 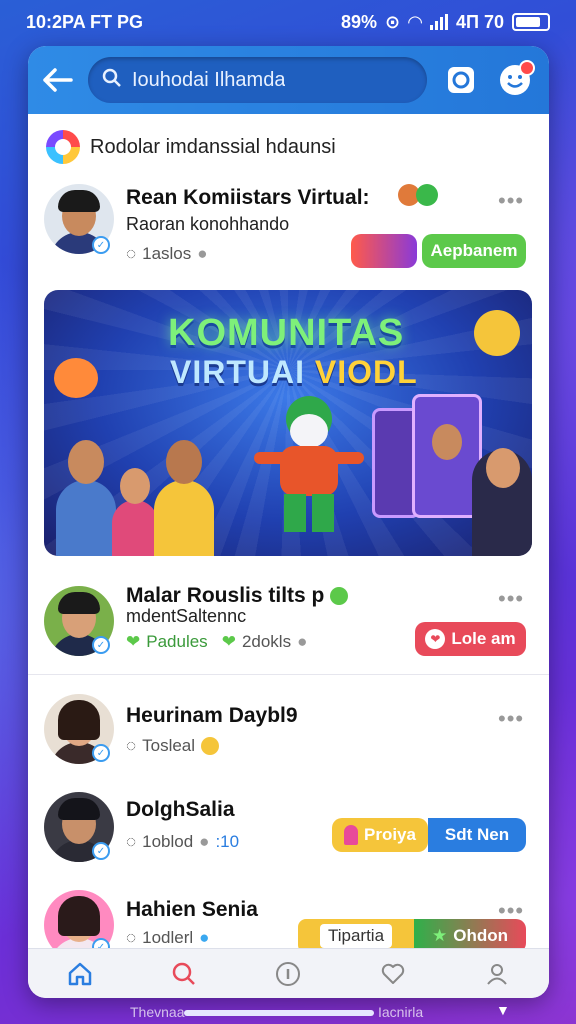 I want to click on status-bar: 10:2PA FT PG 89% ⊙ ◠ 4Π 70, so click(x=288, y=22).